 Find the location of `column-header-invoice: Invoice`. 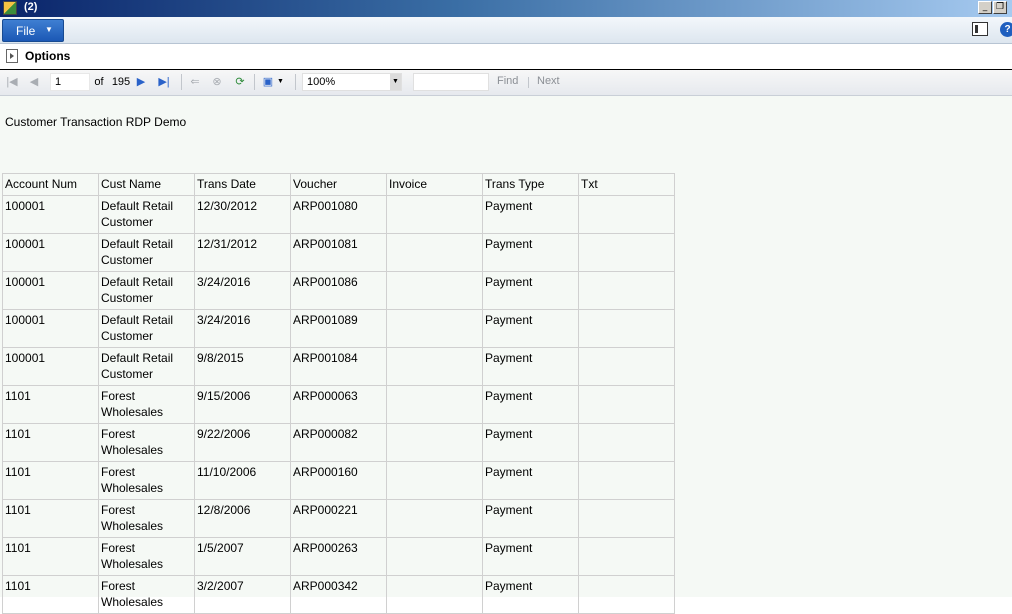

column-header-invoice: Invoice is located at coordinates (434, 184).